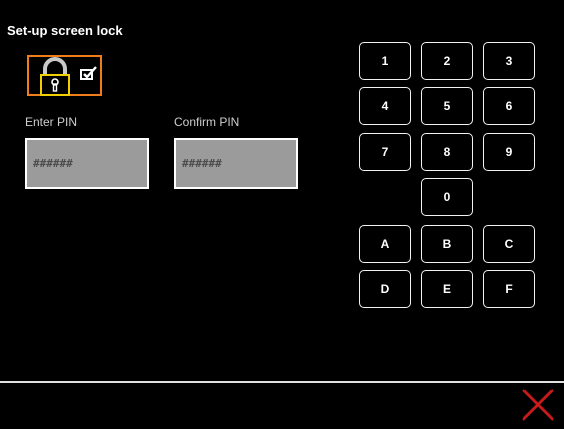  Describe the element at coordinates (64, 75) in the screenshot. I see `lock-option-button` at that location.